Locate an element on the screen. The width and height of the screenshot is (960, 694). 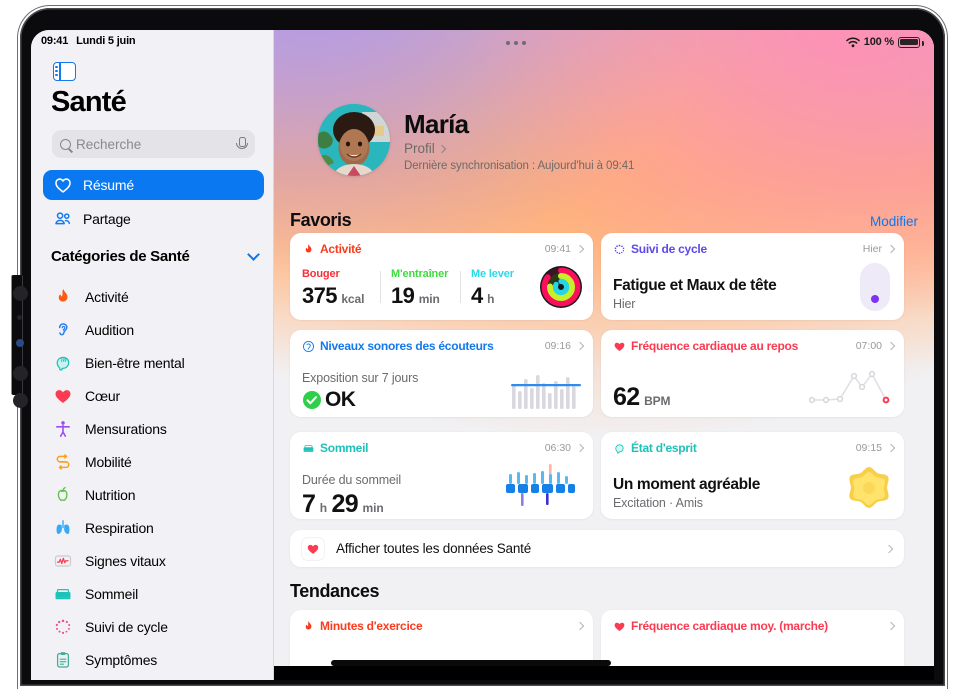
horizontal-scrollbar is located at coordinates (471, 663).